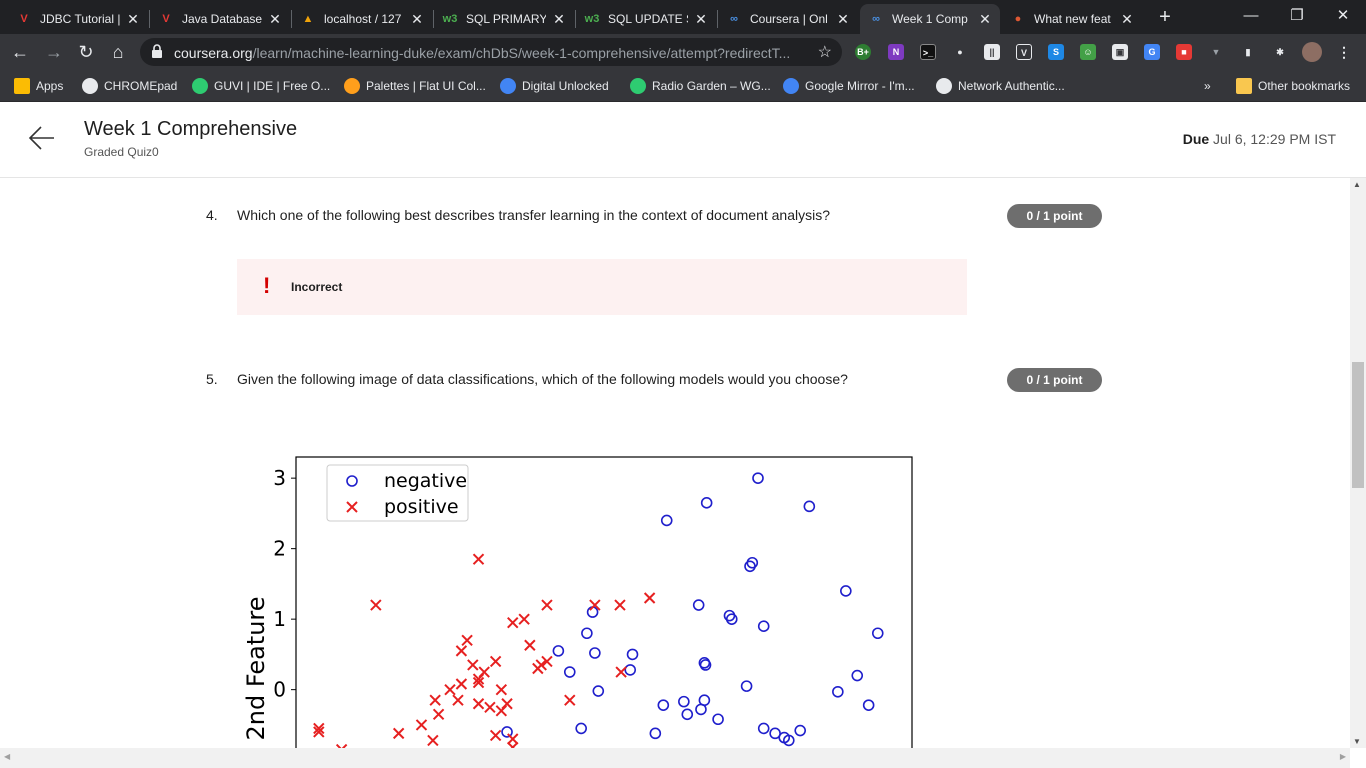  I want to click on extension-onenote-icon: N, so click(896, 52).